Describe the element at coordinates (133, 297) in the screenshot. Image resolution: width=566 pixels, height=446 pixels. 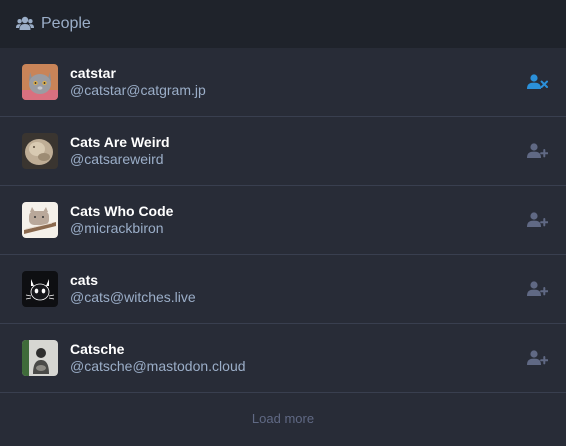
I see `account-handle: @cats@witches.live` at that location.